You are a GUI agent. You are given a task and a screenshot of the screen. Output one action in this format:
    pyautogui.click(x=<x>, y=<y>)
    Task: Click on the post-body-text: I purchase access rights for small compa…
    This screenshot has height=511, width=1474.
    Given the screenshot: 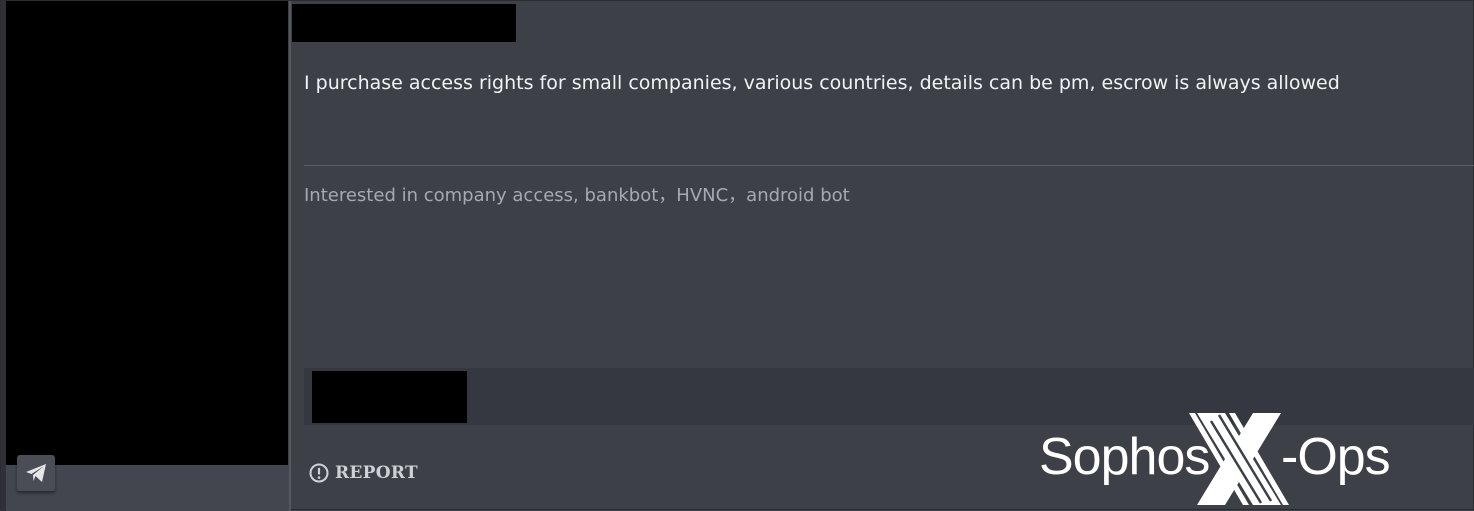 What is the action you would take?
    pyautogui.click(x=822, y=83)
    